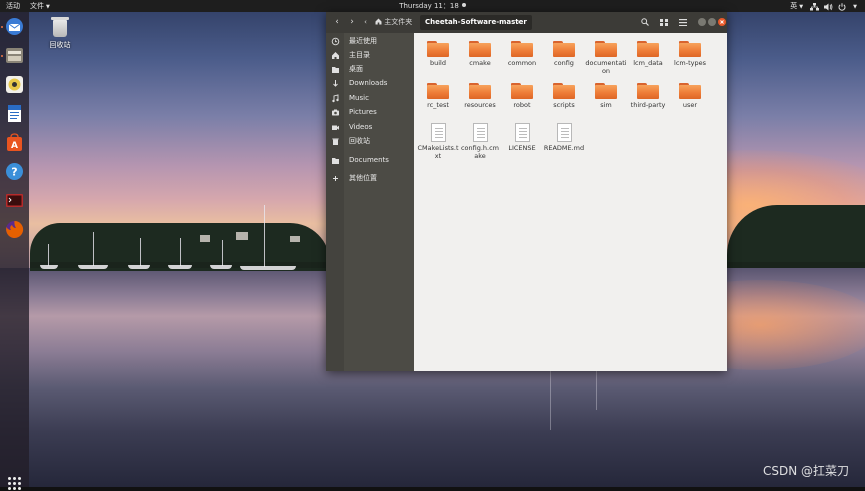  What do you see at coordinates (335, 112) in the screenshot?
I see `camera-icon` at bounding box center [335, 112].